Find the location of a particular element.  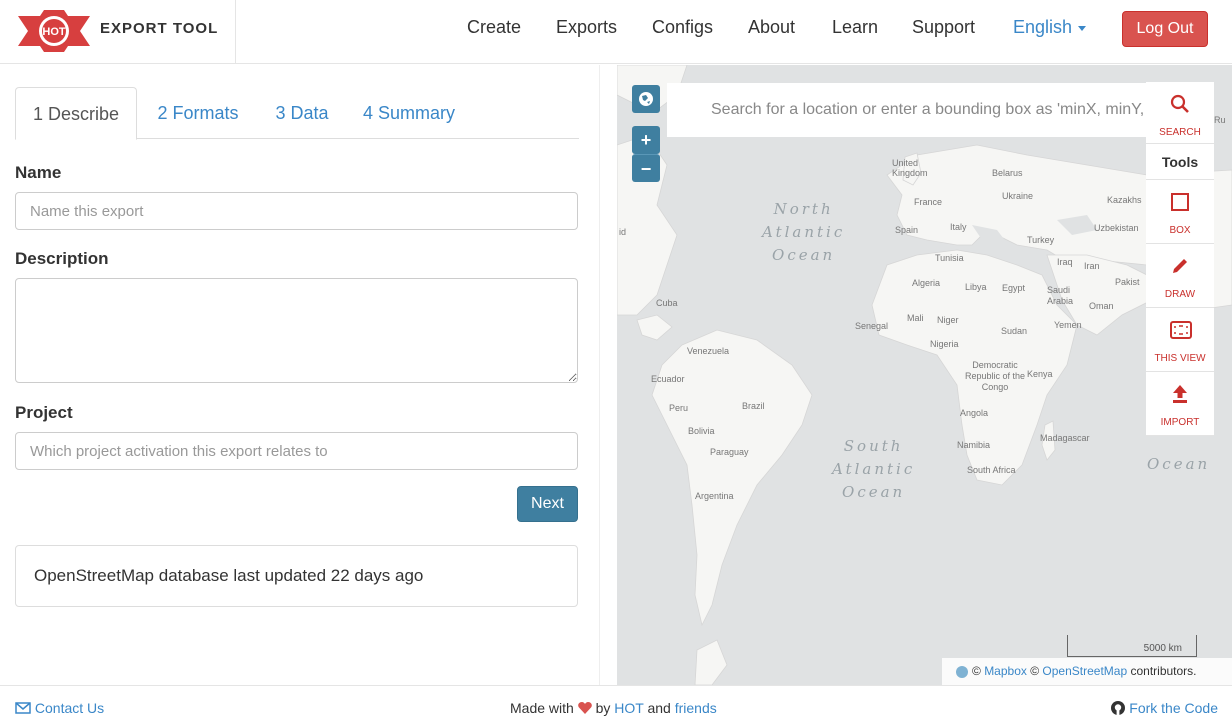

map-search-input is located at coordinates (907, 110).